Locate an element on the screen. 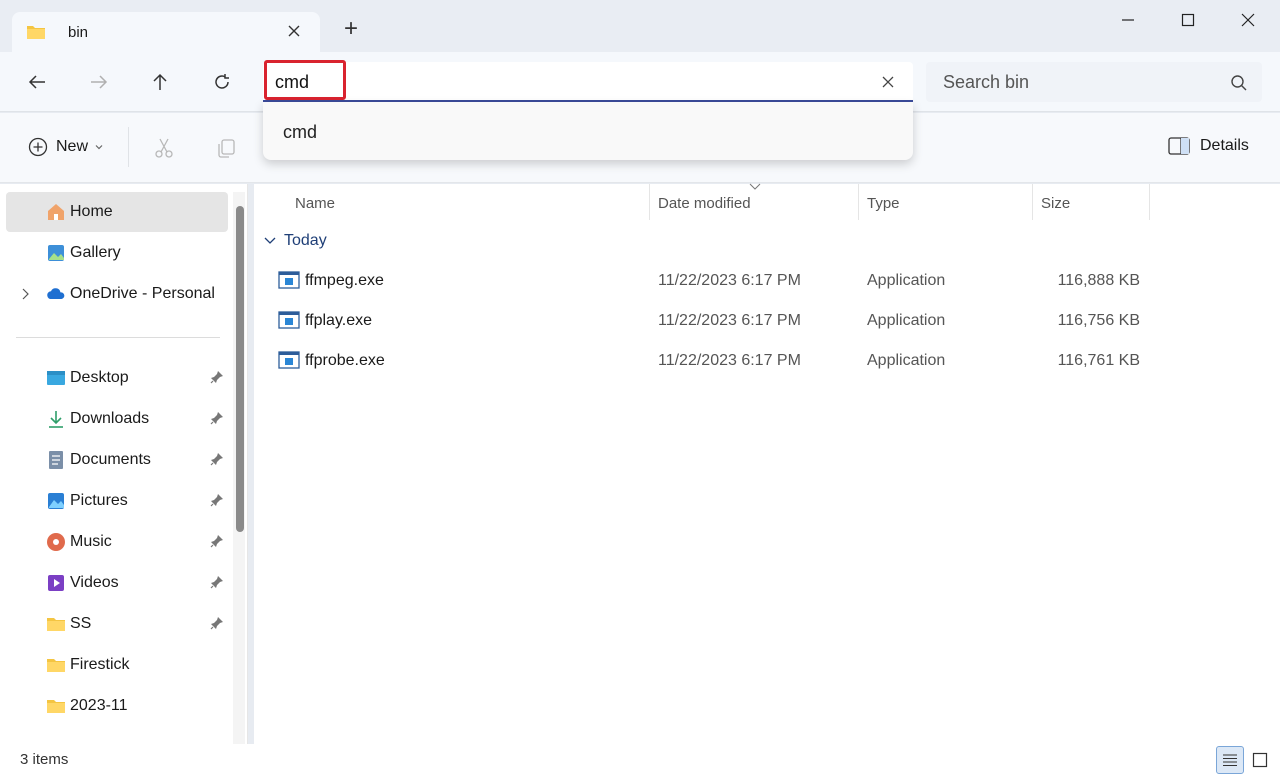 Image resolution: width=1280 pixels, height=775 pixels. pictures-icon is located at coordinates (56, 501).